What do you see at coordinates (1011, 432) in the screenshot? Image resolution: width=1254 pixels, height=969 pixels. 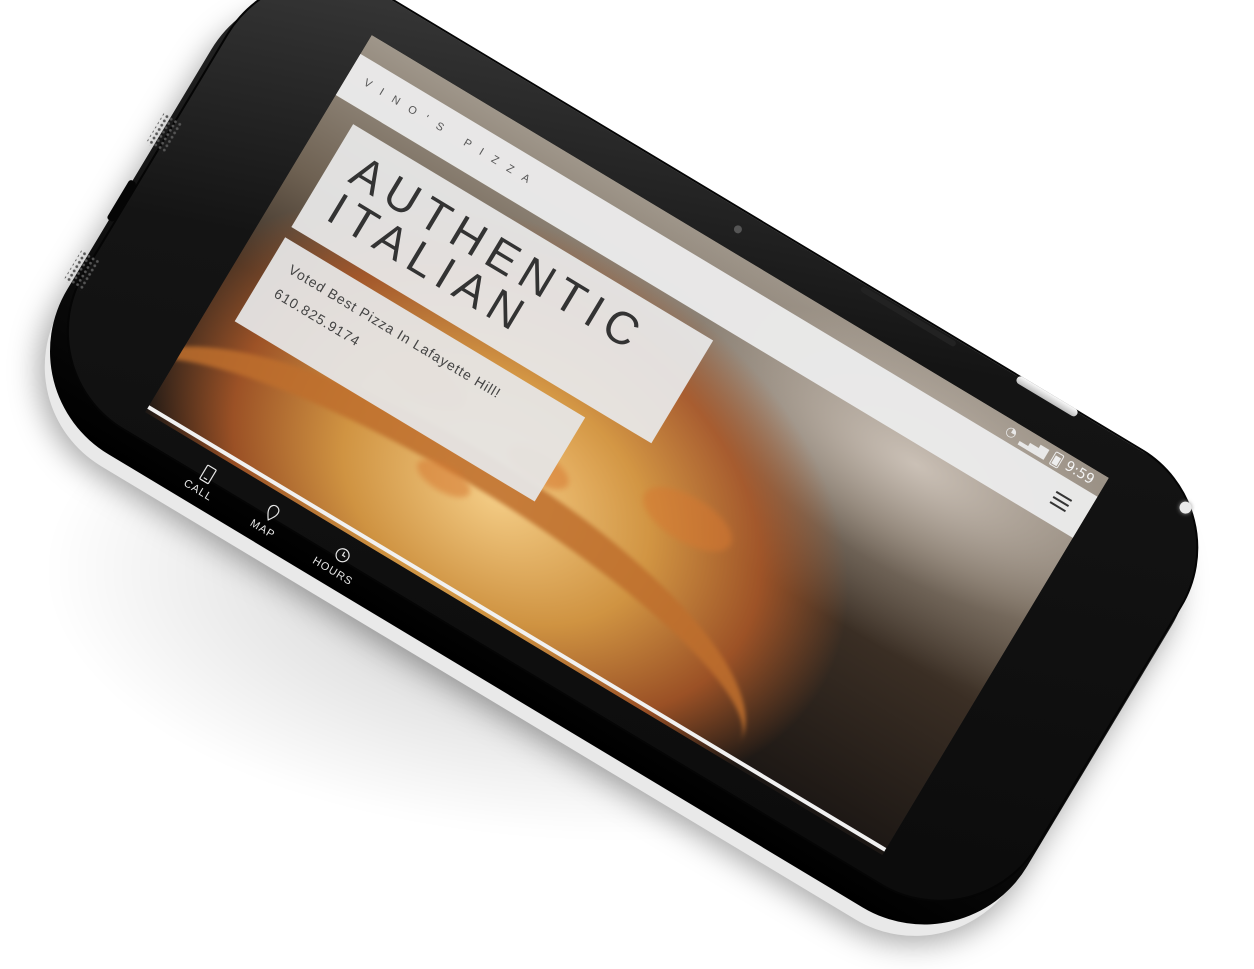 I see `wifi-icon: ◔` at bounding box center [1011, 432].